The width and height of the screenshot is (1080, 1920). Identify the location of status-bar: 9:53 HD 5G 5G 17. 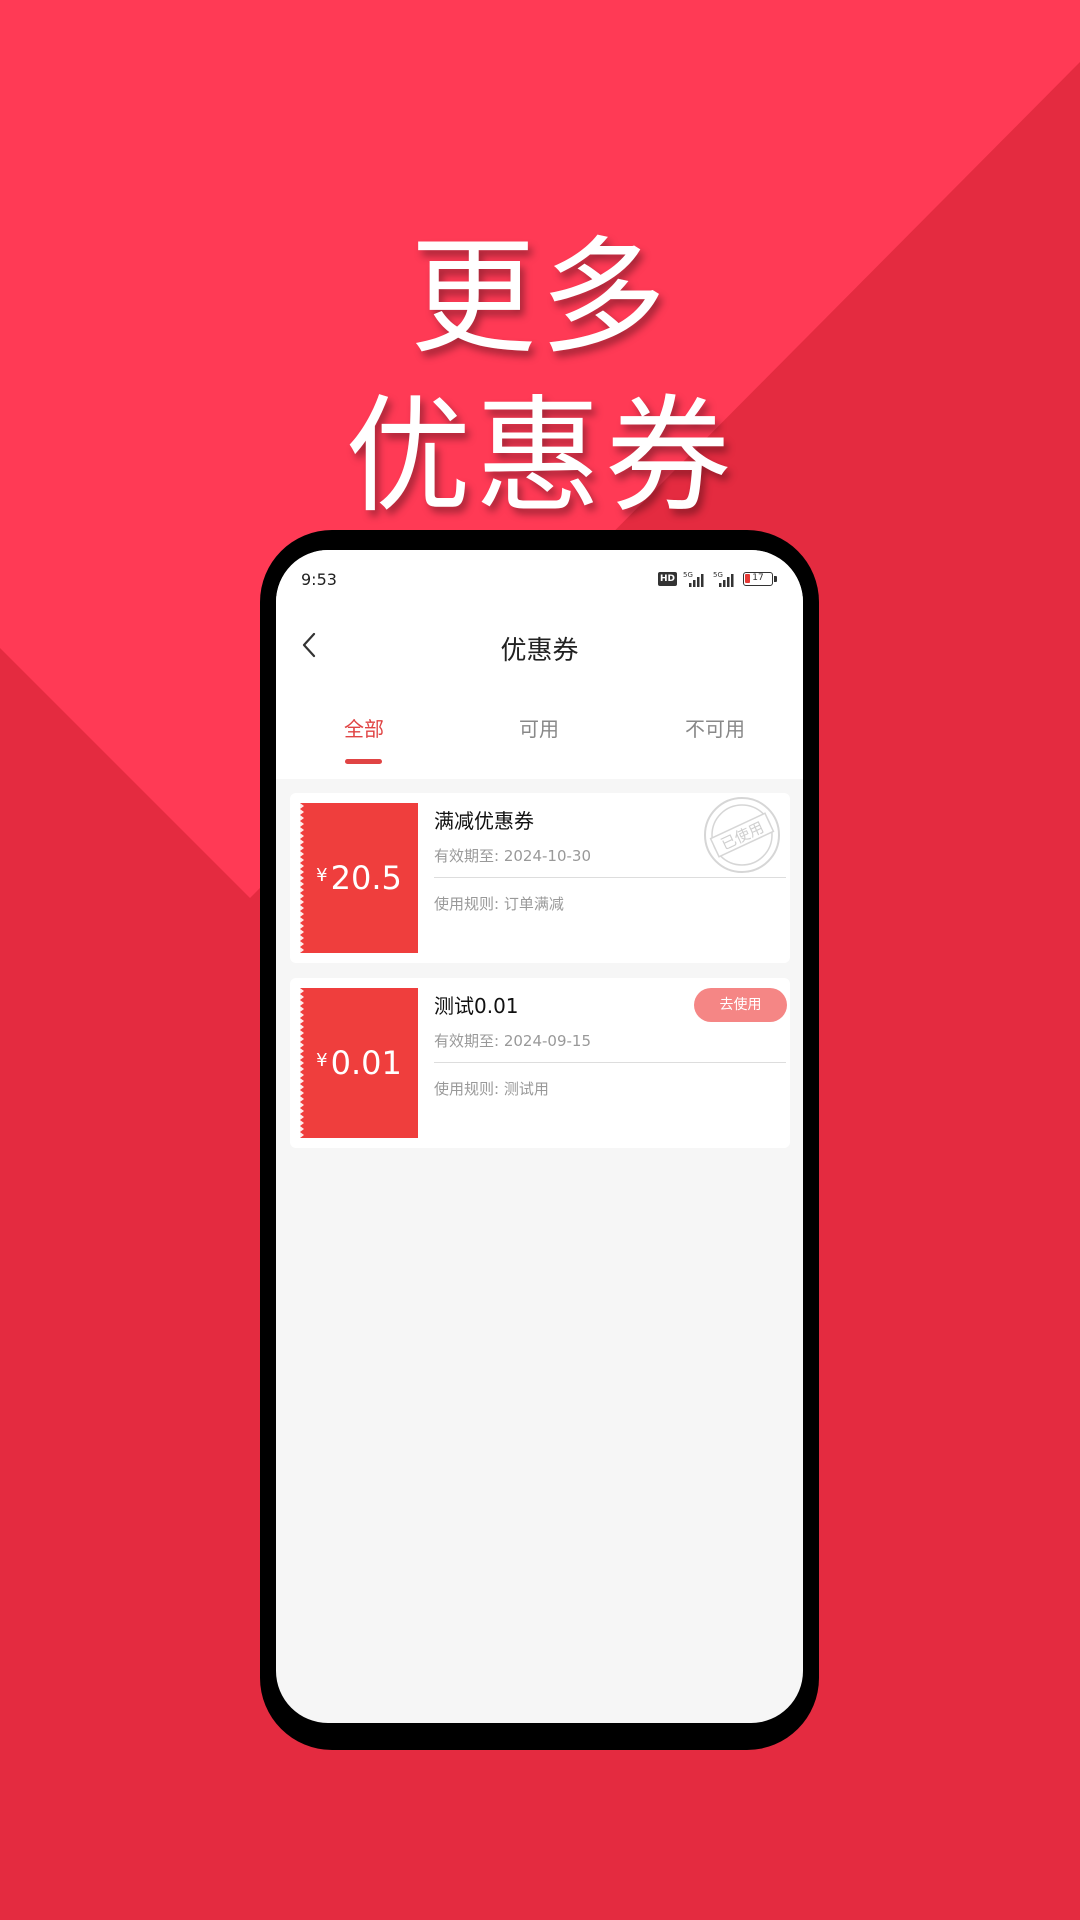
(539, 580).